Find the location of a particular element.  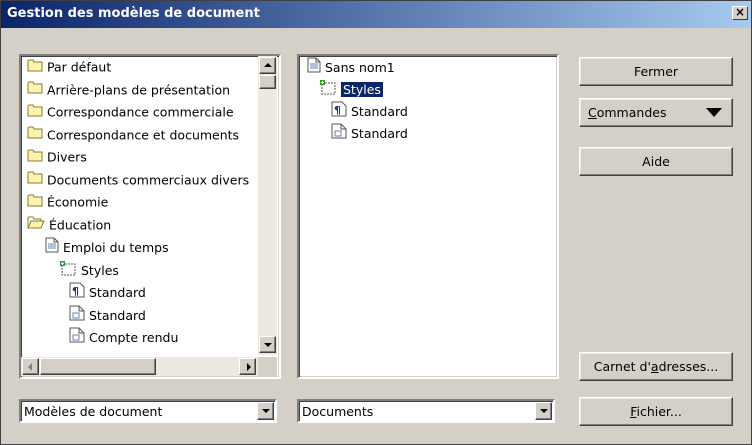

vertical-scrollbar is located at coordinates (267, 205).